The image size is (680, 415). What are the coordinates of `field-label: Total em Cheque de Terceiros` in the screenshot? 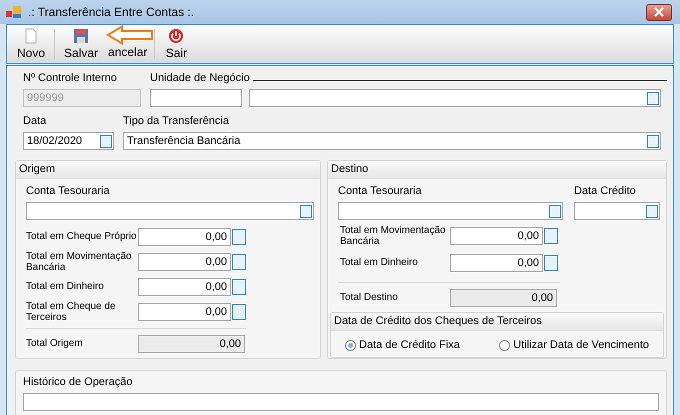 It's located at (71, 311).